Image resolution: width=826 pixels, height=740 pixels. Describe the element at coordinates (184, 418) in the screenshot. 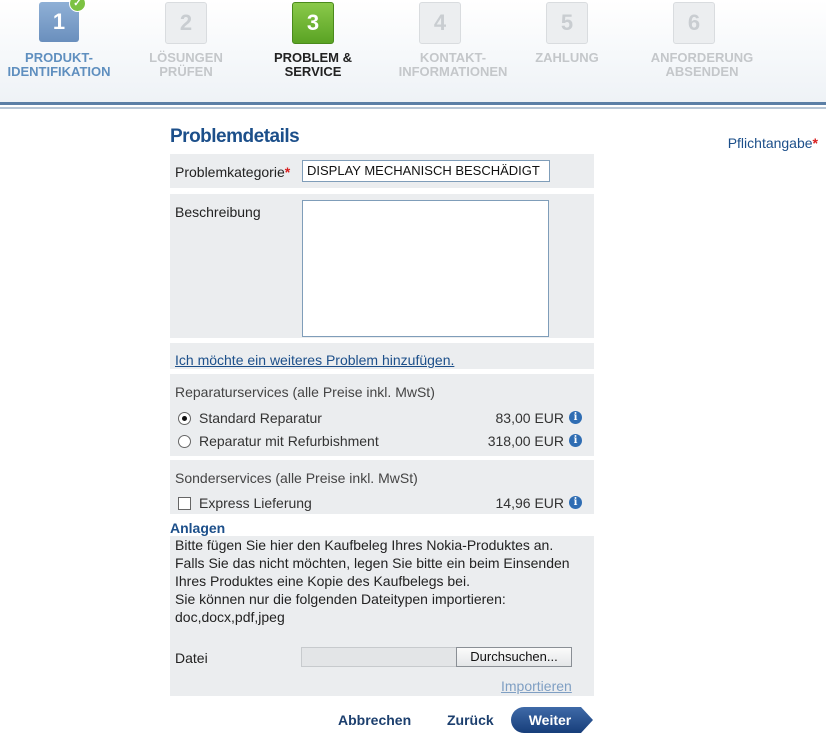

I see `standard-repair-radio` at that location.